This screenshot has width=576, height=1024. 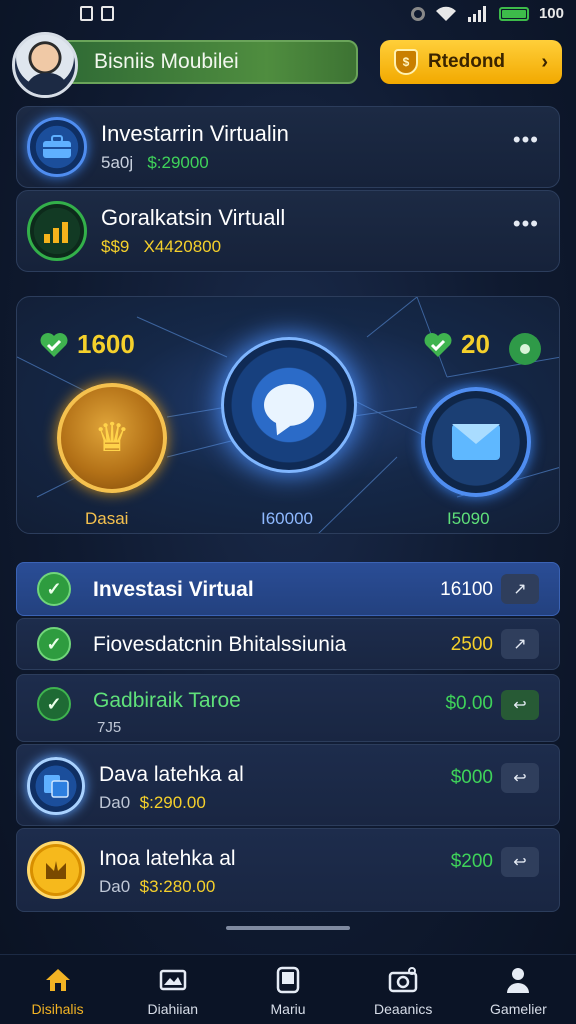 What do you see at coordinates (518, 980) in the screenshot?
I see `user-icon` at bounding box center [518, 980].